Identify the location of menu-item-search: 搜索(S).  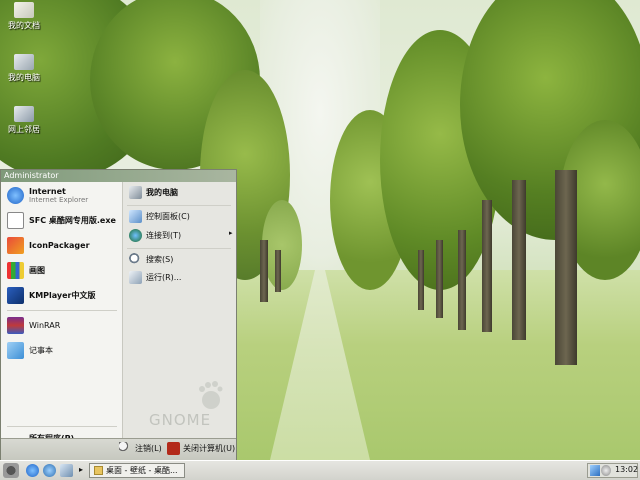
(151, 259).